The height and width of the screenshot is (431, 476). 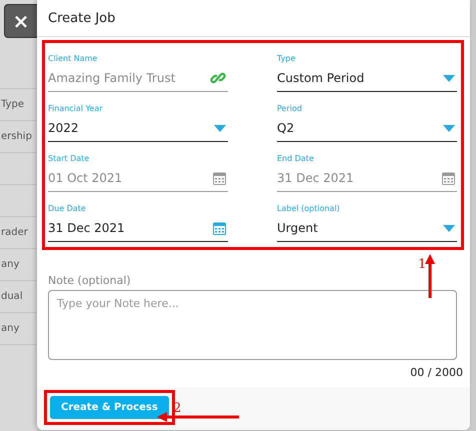 What do you see at coordinates (138, 128) in the screenshot?
I see `dropdown-field: 2022` at bounding box center [138, 128].